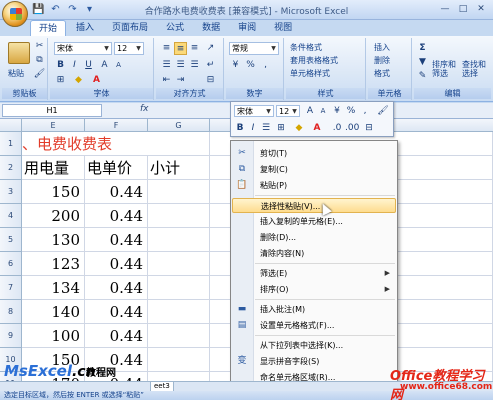 The image size is (493, 400). What do you see at coordinates (481, 9) in the screenshot?
I see `close-button: ✕` at bounding box center [481, 9].